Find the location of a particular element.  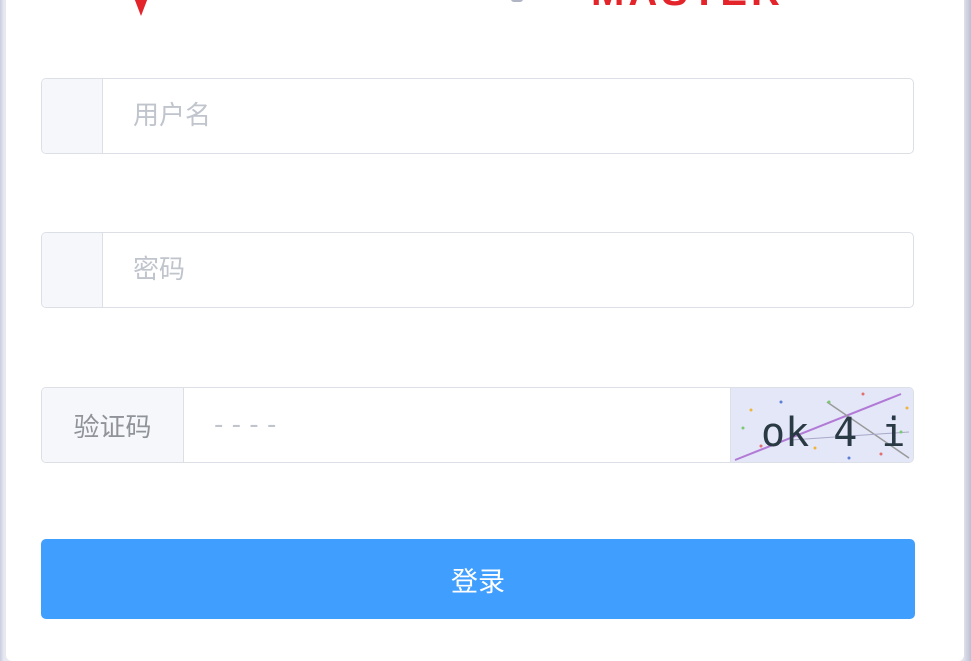

captcha-field: 验证码 - - - - ok 4 i is located at coordinates (477, 425).